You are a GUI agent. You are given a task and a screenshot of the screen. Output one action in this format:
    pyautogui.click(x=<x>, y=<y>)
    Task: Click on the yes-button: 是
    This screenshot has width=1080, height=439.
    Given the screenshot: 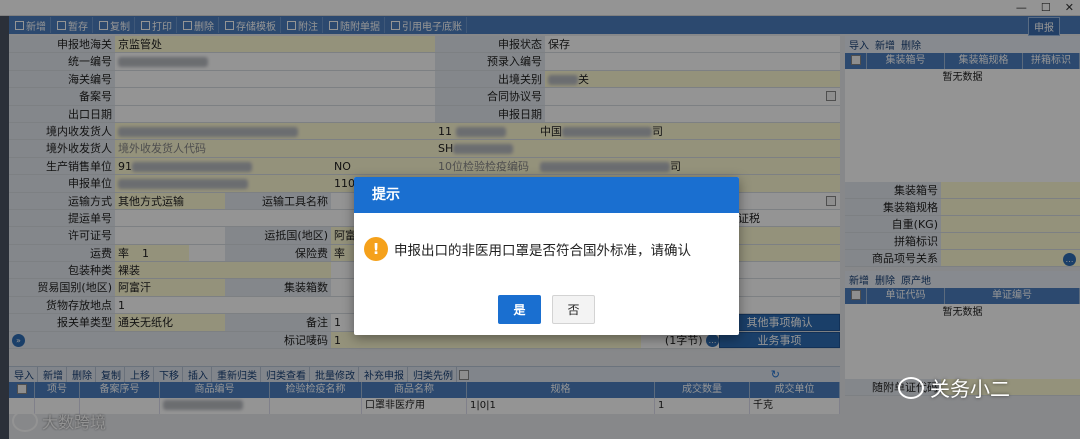 What is the action you would take?
    pyautogui.click(x=519, y=309)
    